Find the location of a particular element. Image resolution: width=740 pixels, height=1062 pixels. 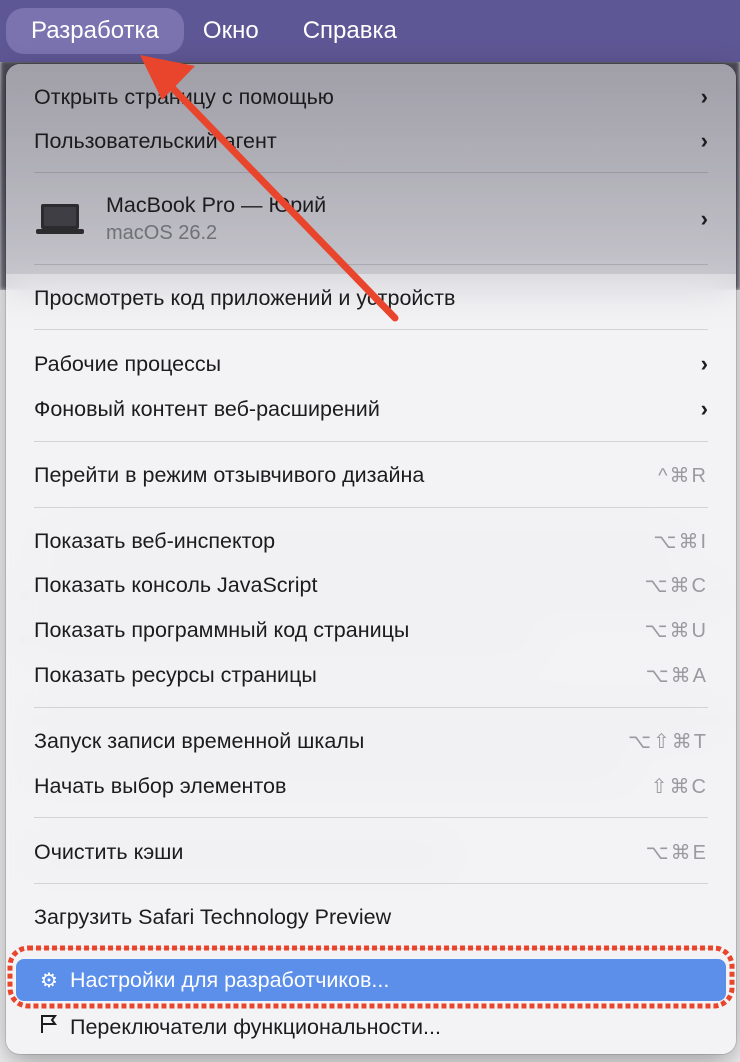

shortcut: ⌥⇧⌘T is located at coordinates (667, 741).